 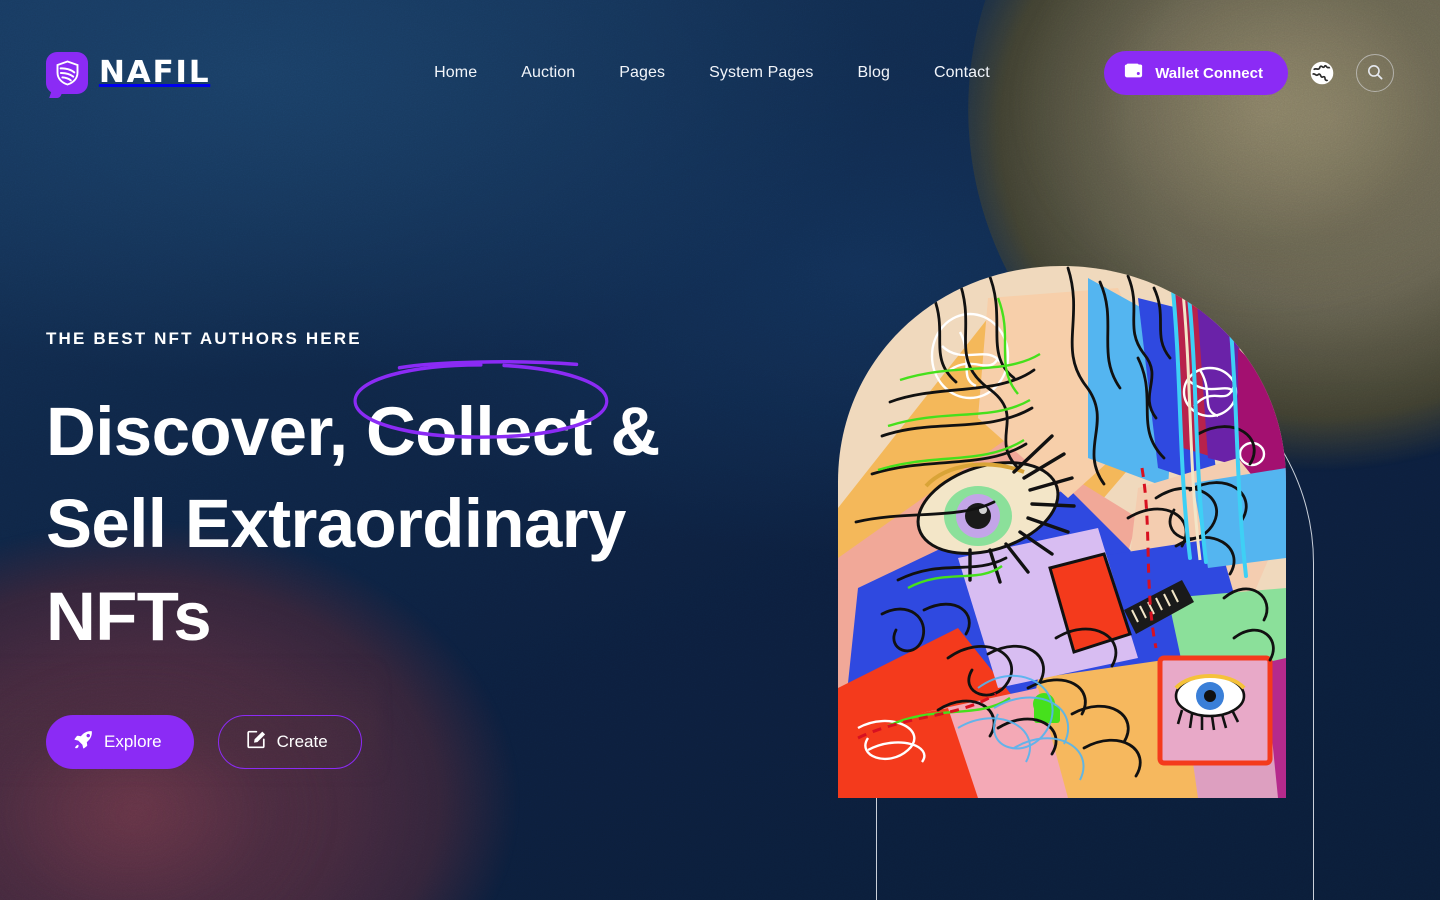 I want to click on search-button, so click(x=1375, y=73).